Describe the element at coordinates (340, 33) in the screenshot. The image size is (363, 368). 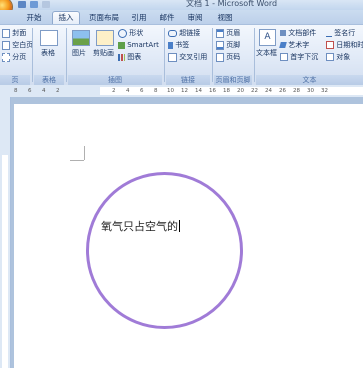
I see `signature-line-button: 签名行` at that location.